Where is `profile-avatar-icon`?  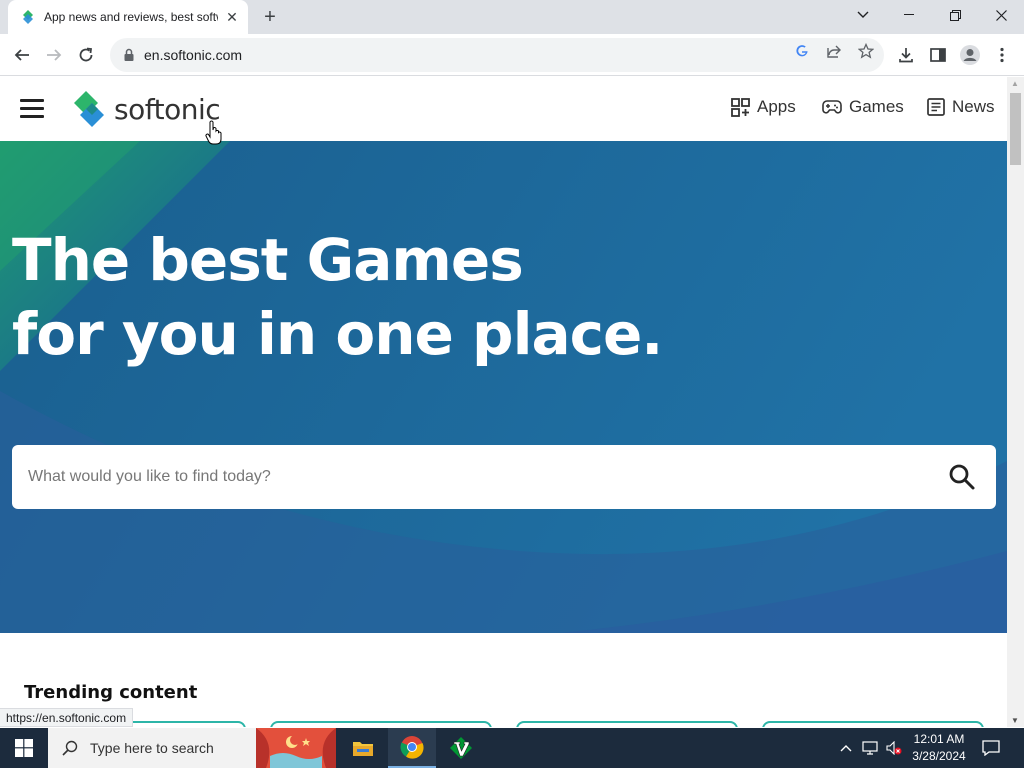 profile-avatar-icon is located at coordinates (970, 55).